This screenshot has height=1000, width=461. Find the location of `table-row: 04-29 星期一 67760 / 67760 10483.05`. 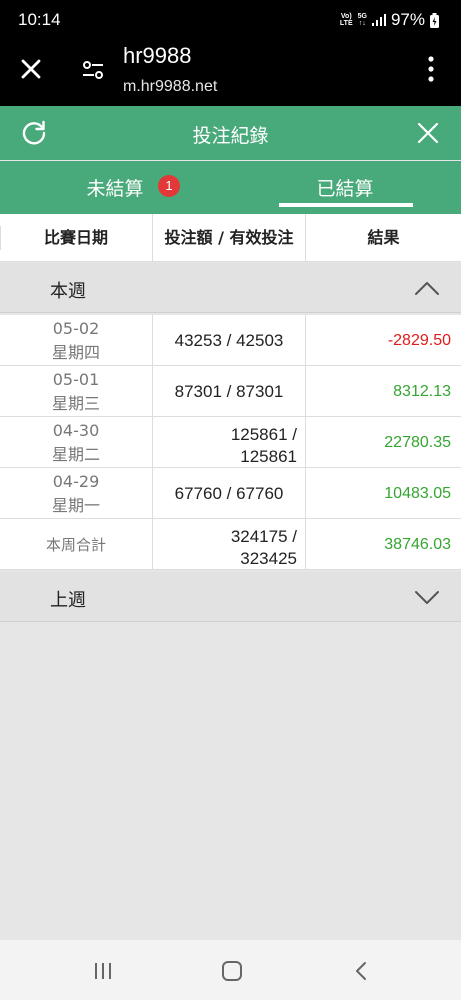

table-row: 04-29 星期一 67760 / 67760 10483.05 is located at coordinates (230, 493).